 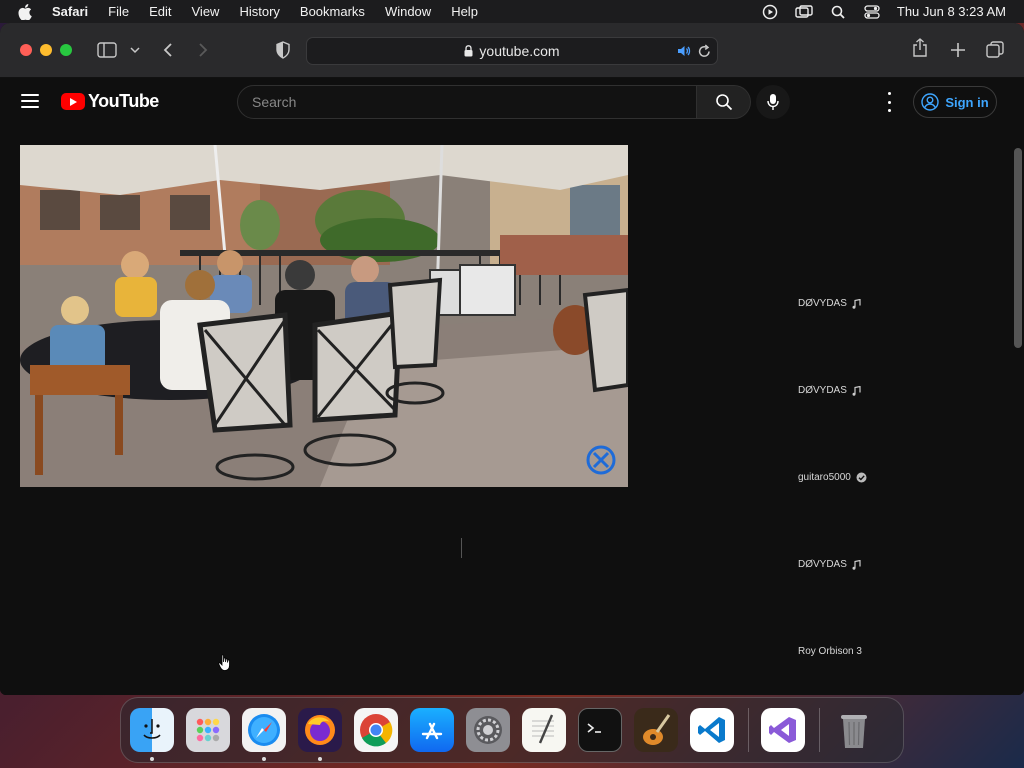 What do you see at coordinates (872, 12) in the screenshot?
I see `control-center-icon` at bounding box center [872, 12].